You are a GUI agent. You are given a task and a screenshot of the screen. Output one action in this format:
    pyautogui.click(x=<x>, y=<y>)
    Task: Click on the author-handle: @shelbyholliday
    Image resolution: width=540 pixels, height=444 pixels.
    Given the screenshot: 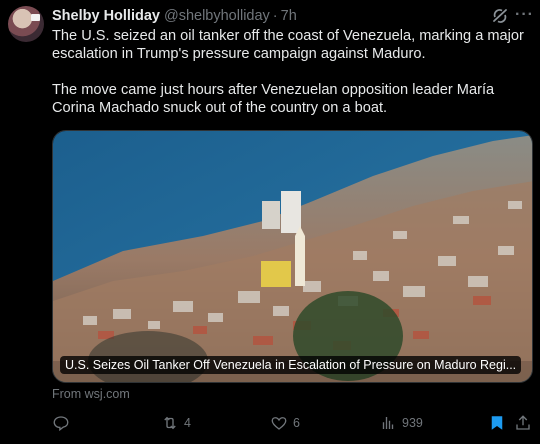 What is the action you would take?
    pyautogui.click(x=217, y=16)
    